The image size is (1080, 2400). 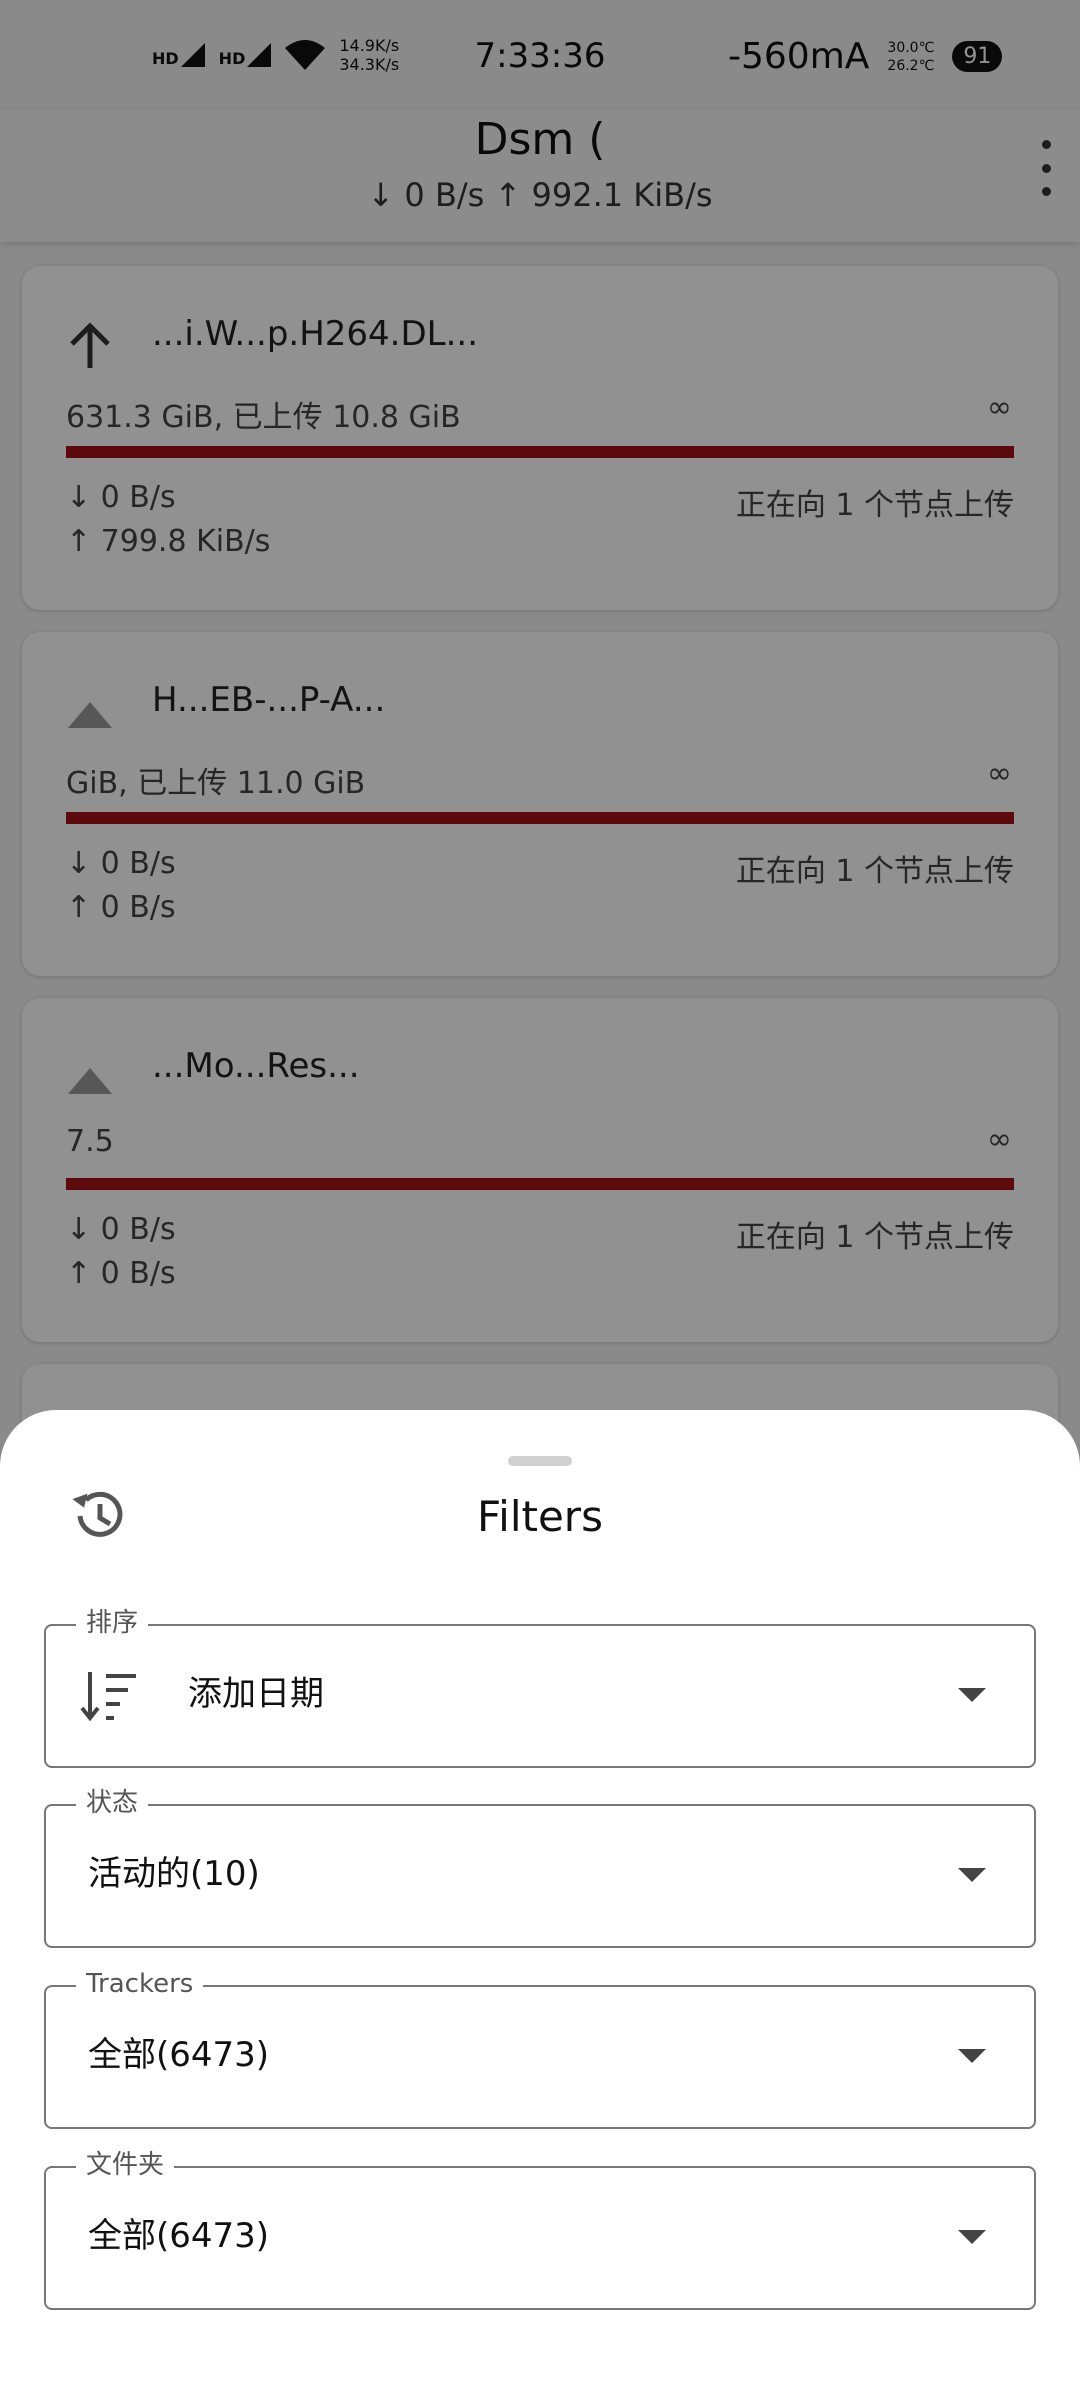 What do you see at coordinates (125, 2165) in the screenshot?
I see `field-label: 文件夹` at bounding box center [125, 2165].